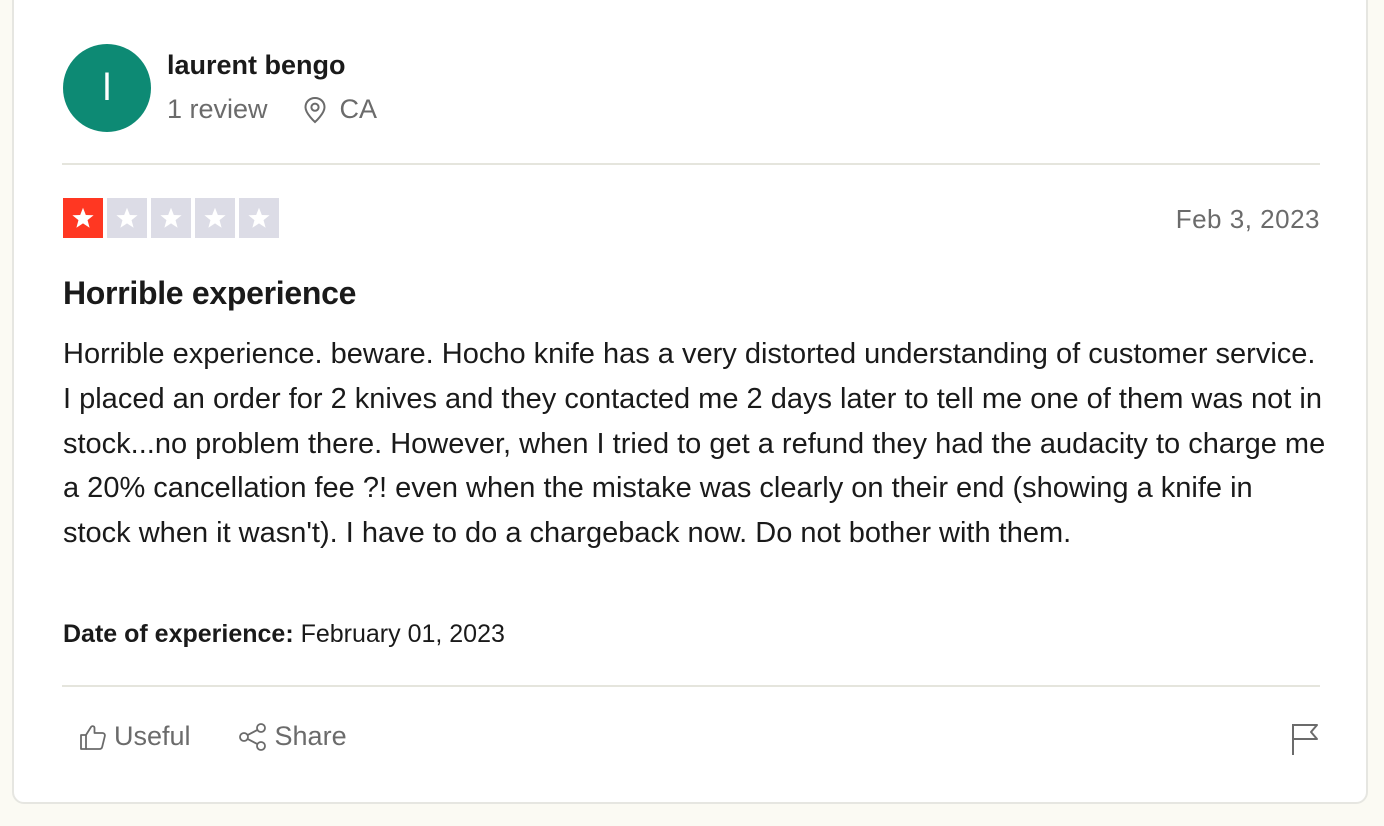  I want to click on experience-label: Date of experience:, so click(178, 634).